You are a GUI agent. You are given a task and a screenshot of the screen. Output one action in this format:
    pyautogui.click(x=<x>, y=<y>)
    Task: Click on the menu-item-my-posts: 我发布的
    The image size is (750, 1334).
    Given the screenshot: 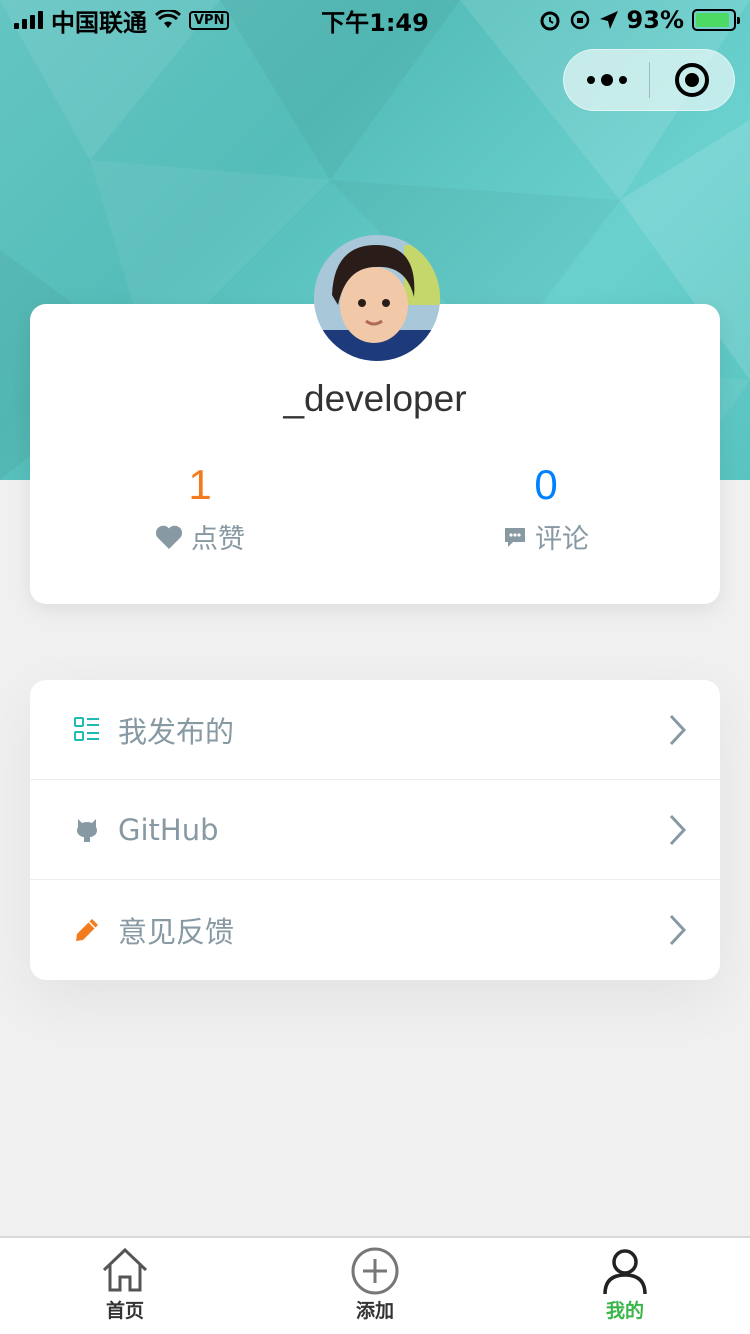 What is the action you would take?
    pyautogui.click(x=375, y=730)
    